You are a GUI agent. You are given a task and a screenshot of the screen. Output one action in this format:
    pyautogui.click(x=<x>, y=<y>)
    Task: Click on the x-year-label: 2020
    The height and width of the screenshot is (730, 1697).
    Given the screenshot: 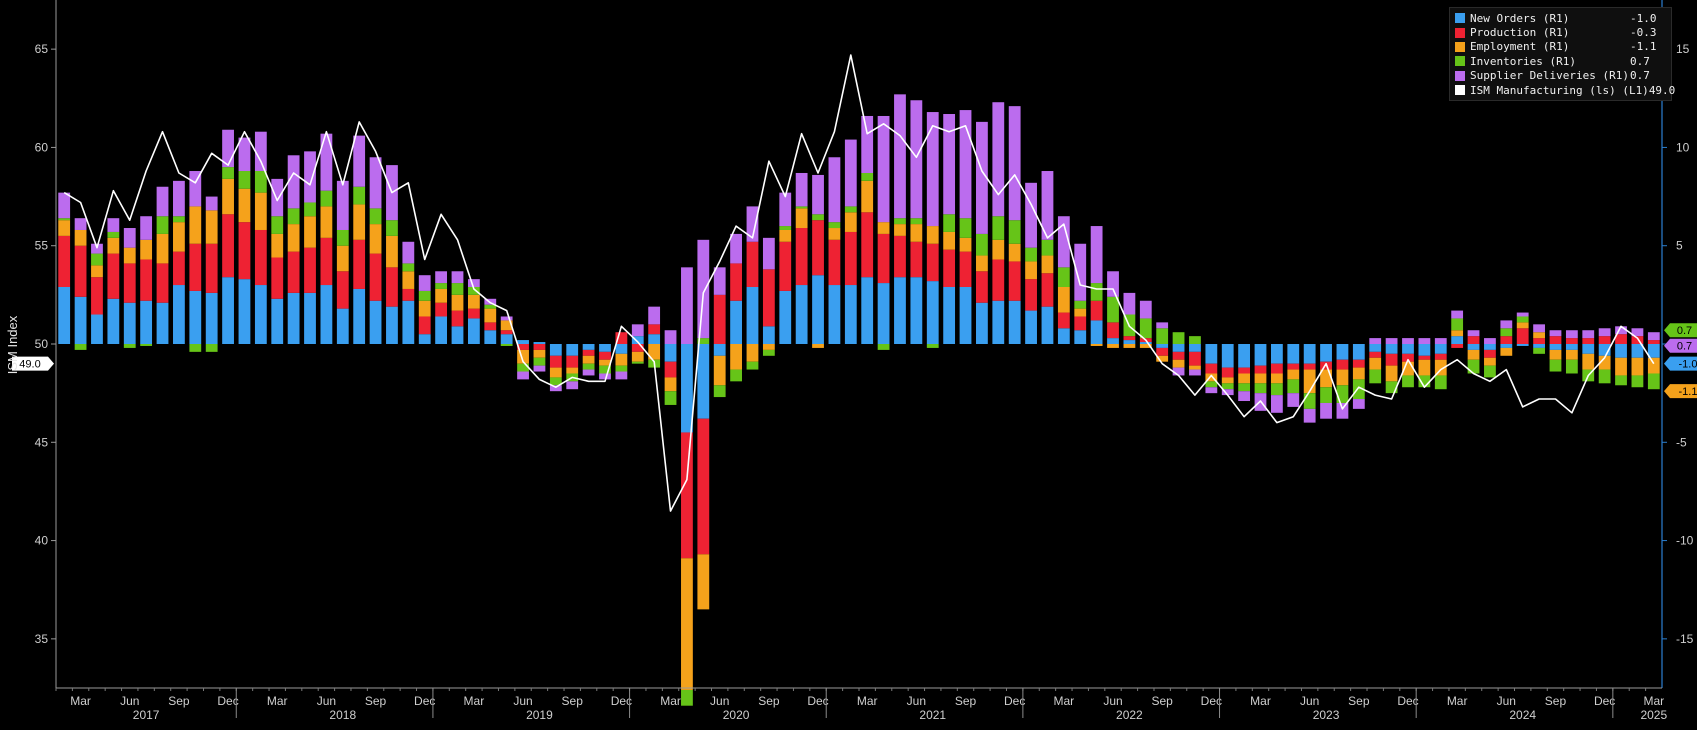 What is the action you would take?
    pyautogui.click(x=736, y=715)
    